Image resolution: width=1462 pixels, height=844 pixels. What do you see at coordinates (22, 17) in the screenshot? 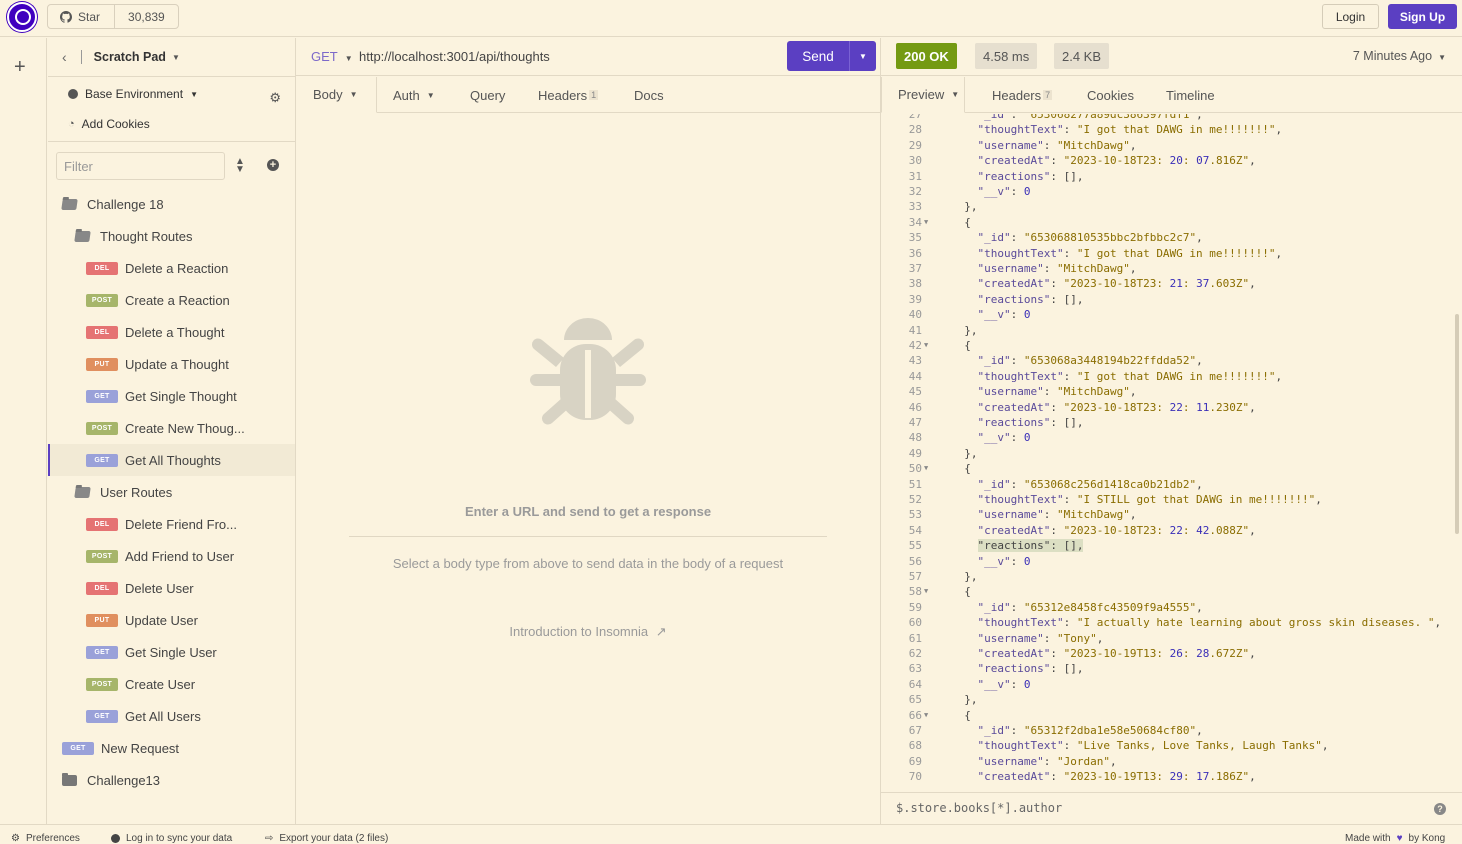
I see `insomnia-logo` at bounding box center [22, 17].